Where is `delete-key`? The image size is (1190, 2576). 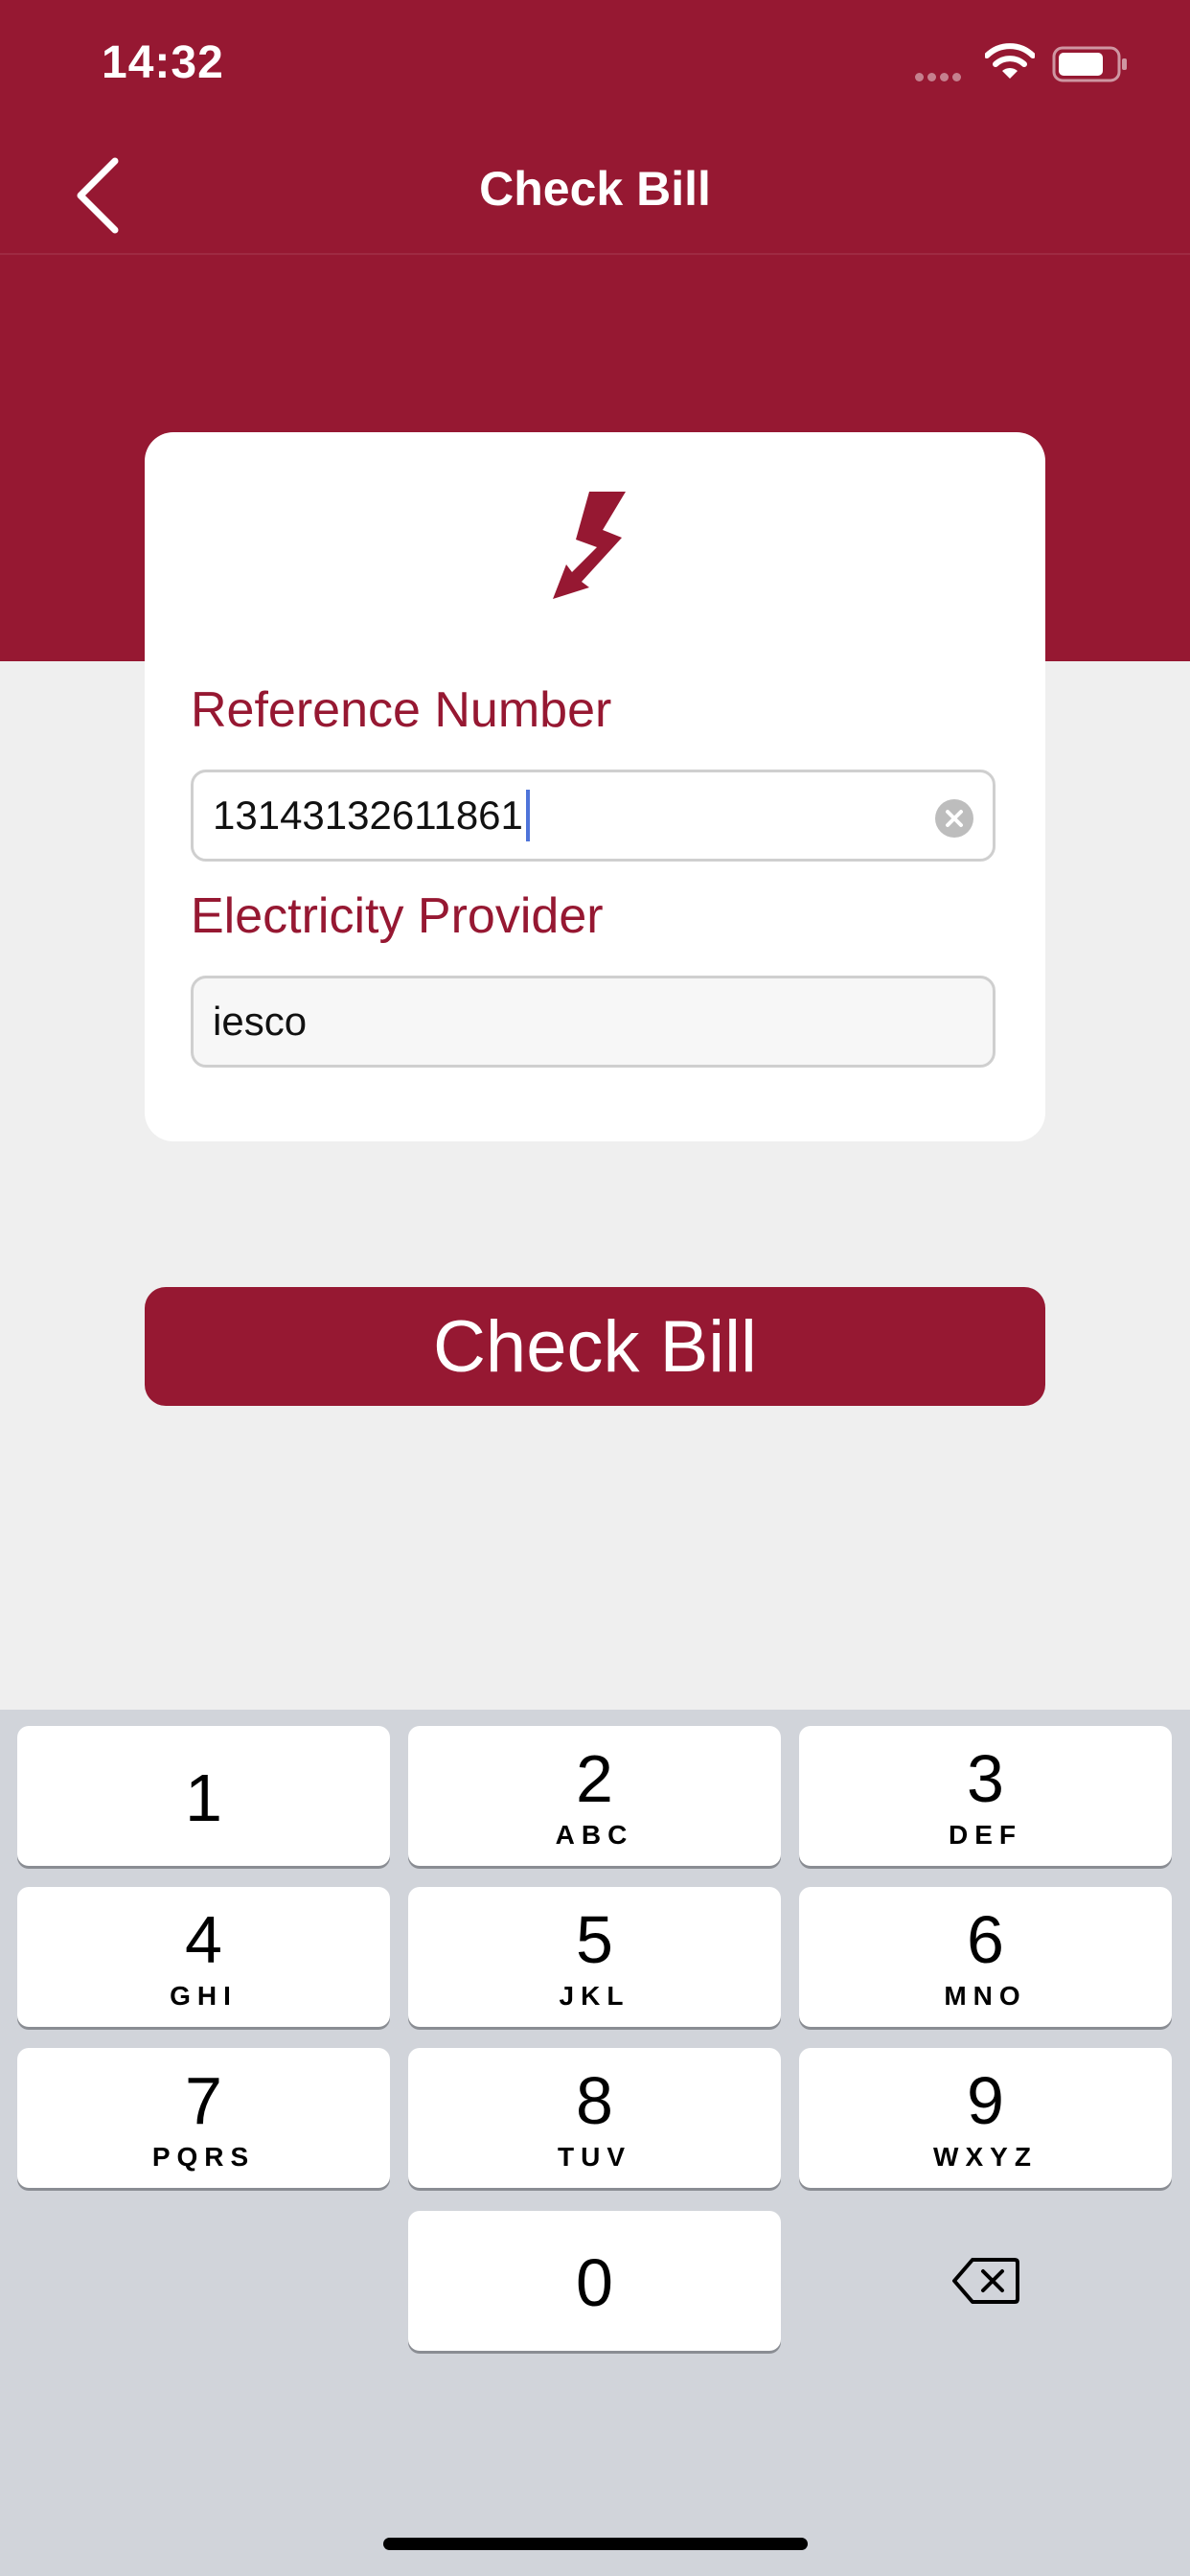
delete-key is located at coordinates (985, 2281).